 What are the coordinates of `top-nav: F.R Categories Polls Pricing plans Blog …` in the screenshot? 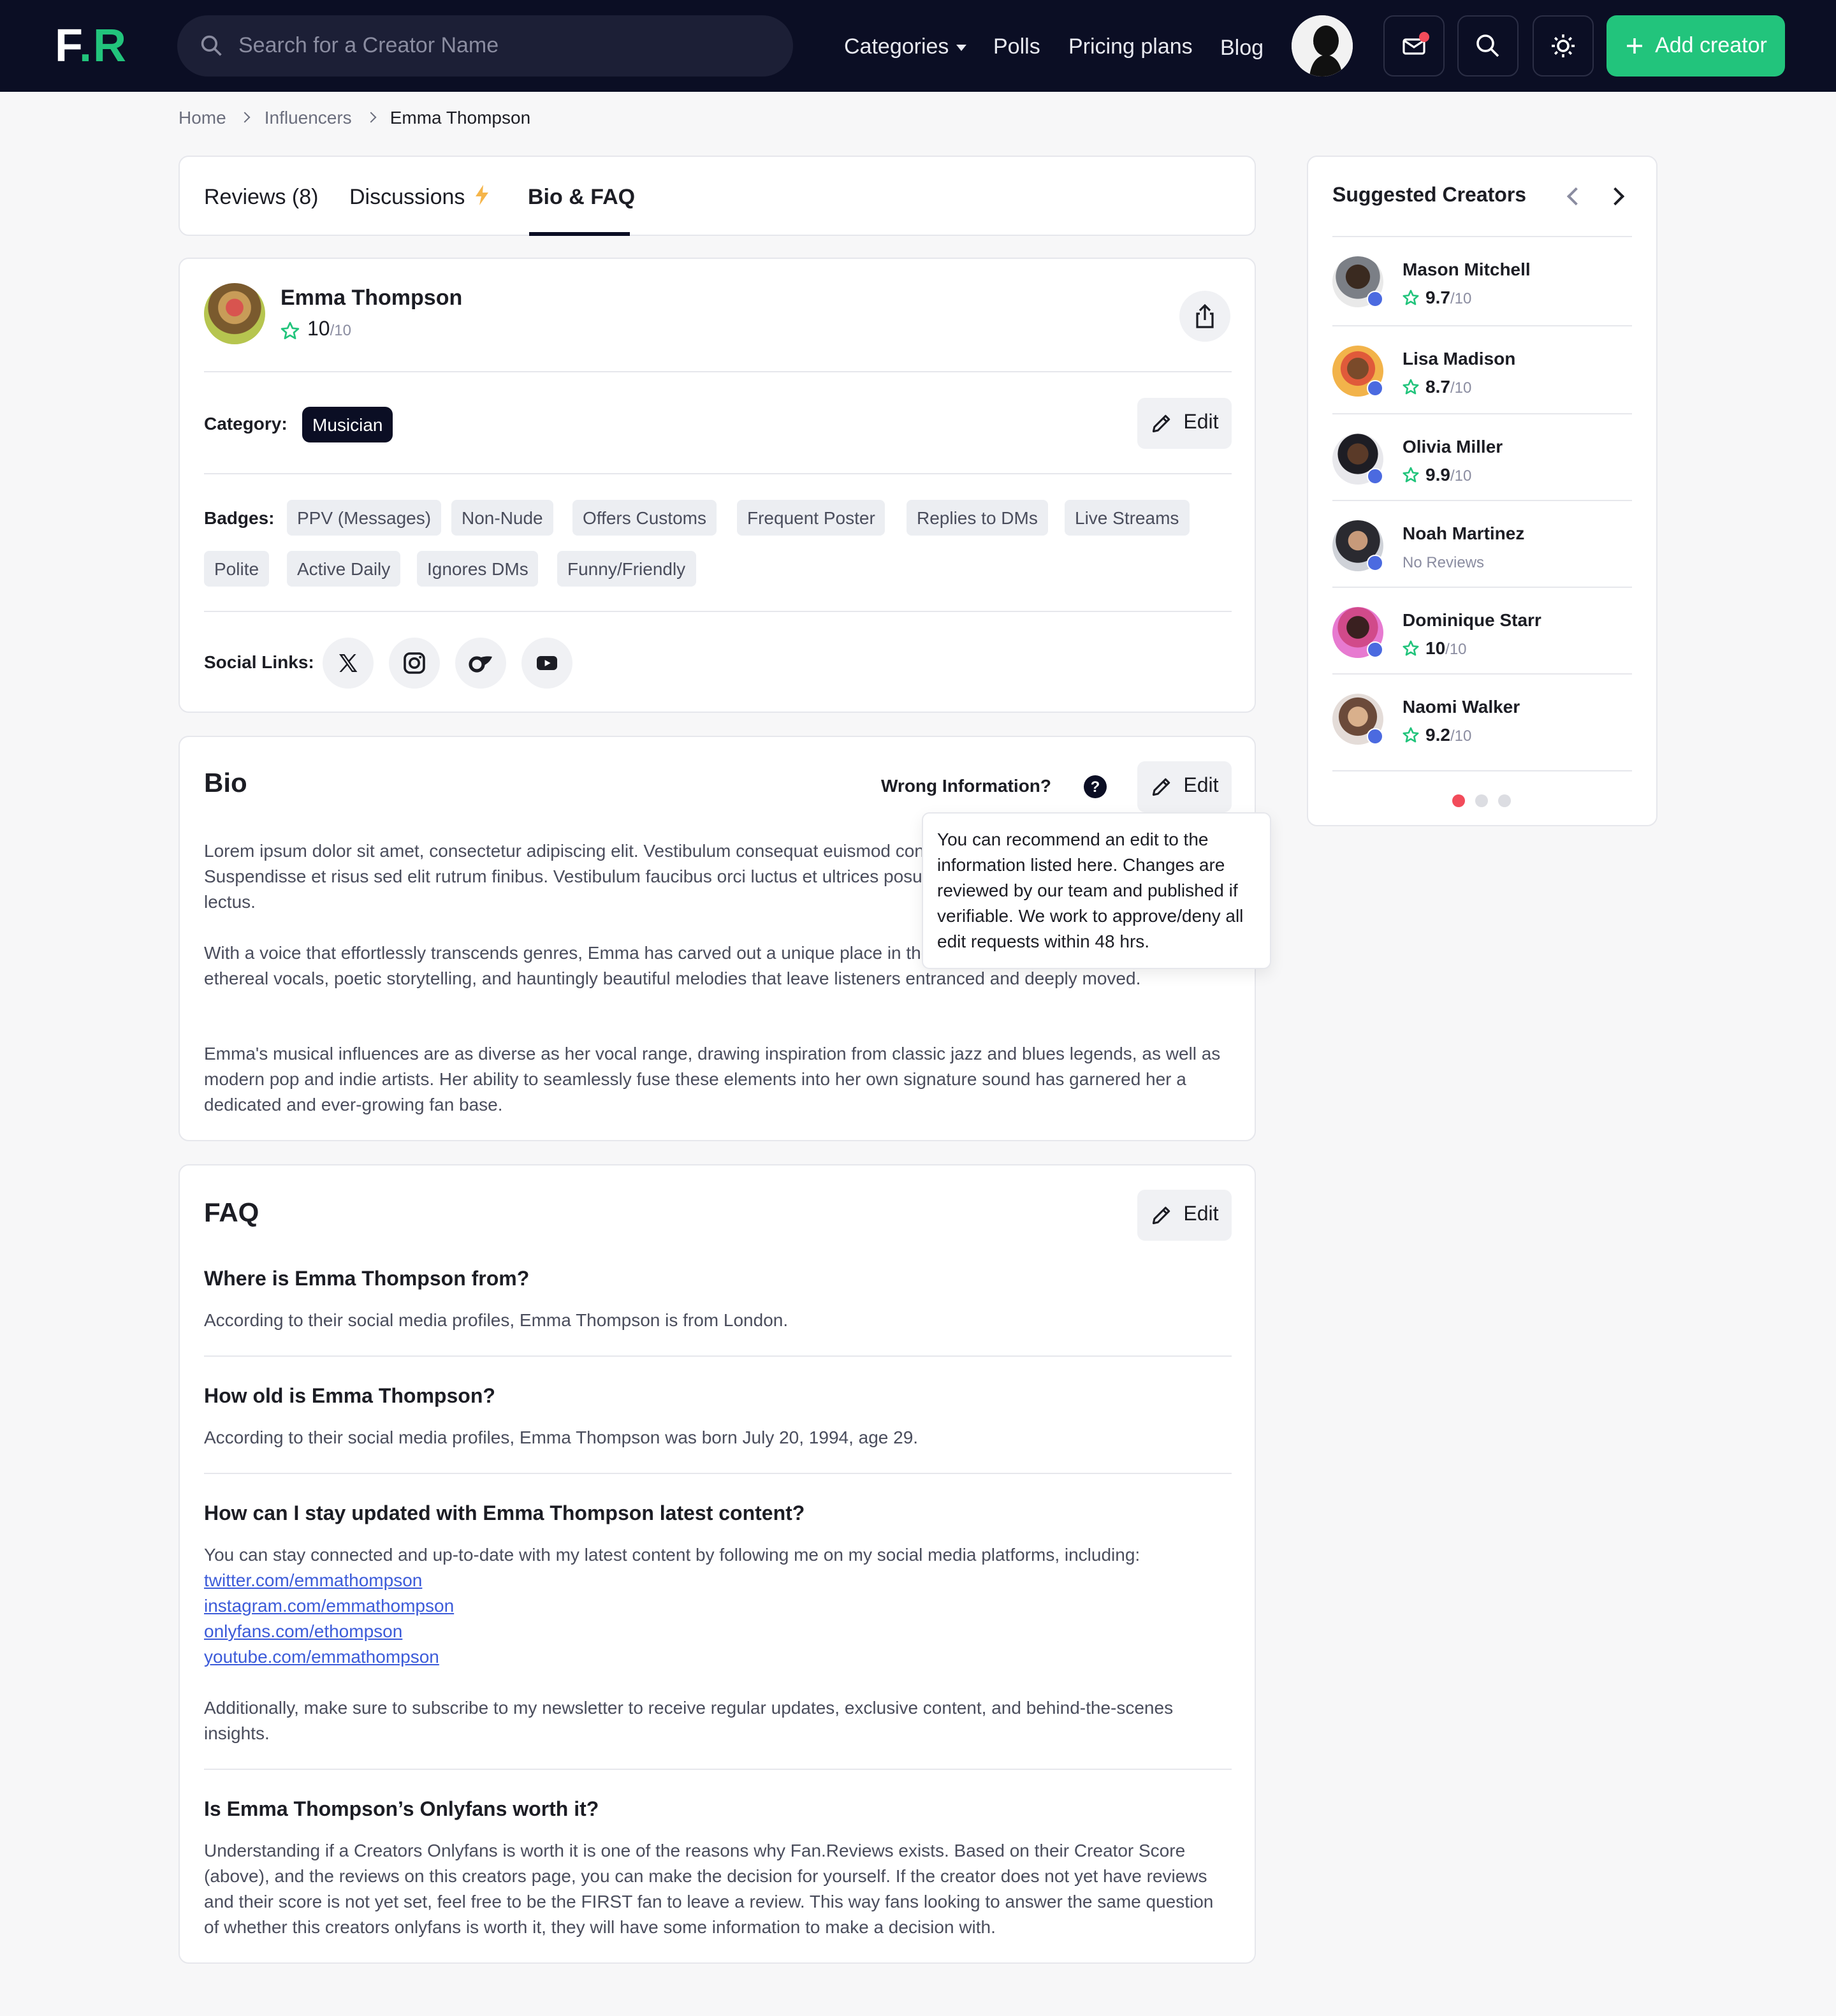 It's located at (918, 46).